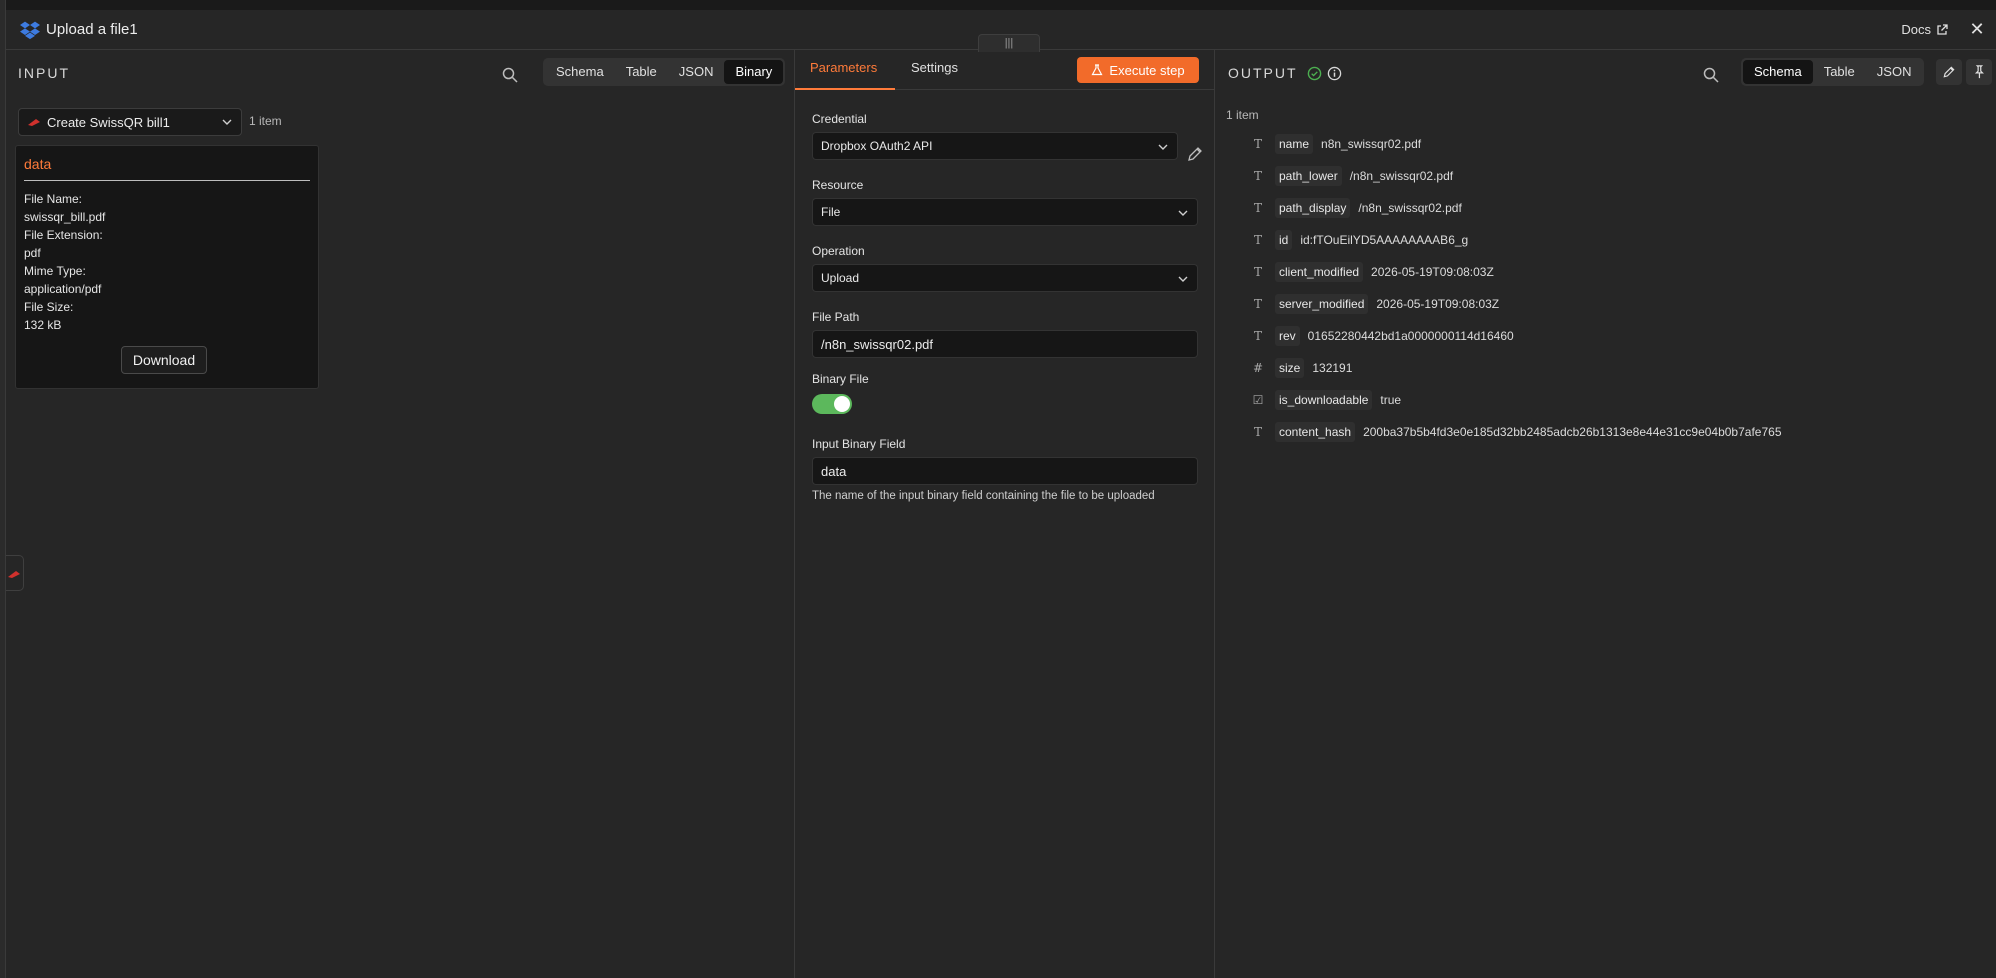  Describe the element at coordinates (65, 217) in the screenshot. I see `file-name-value: swissqr_bill.pdf` at that location.